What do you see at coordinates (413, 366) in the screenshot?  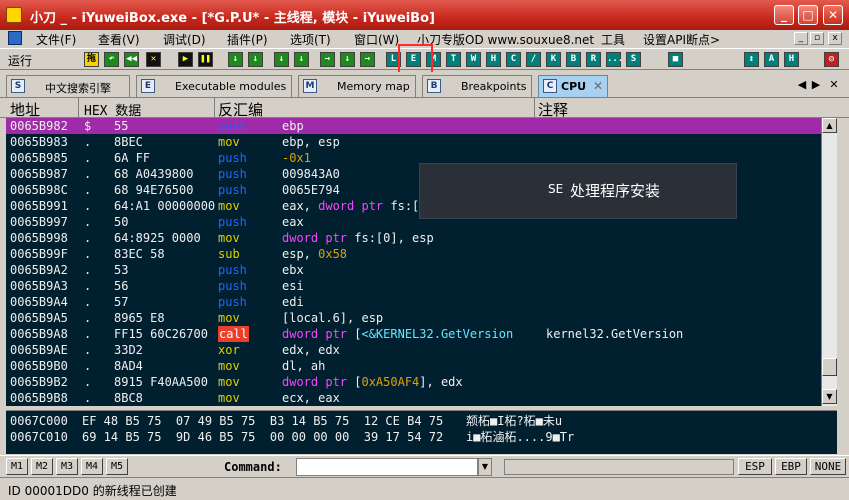 I see `disasm-row: 0065B9B0. 8AD4 mov dl, ah` at bounding box center [413, 366].